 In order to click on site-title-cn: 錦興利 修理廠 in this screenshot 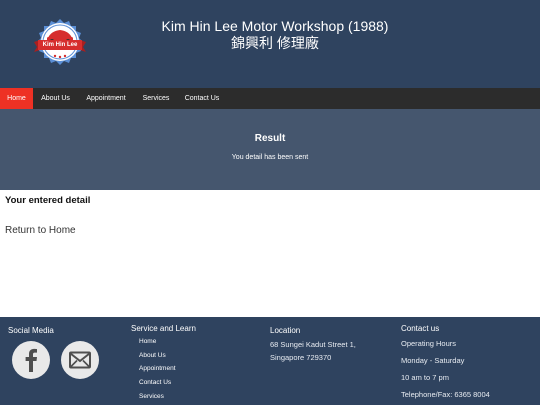, I will do `click(275, 43)`.